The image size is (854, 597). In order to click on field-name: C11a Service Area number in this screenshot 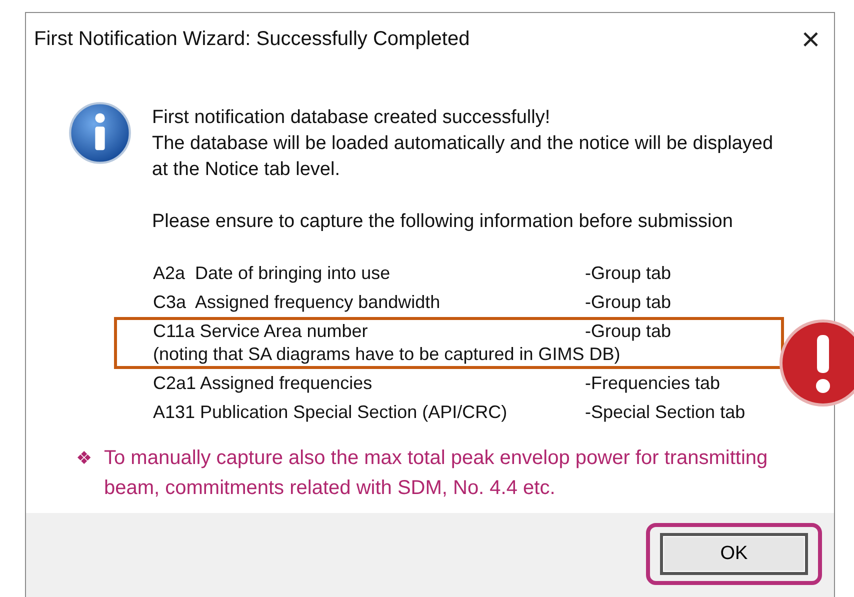, I will do `click(261, 331)`.